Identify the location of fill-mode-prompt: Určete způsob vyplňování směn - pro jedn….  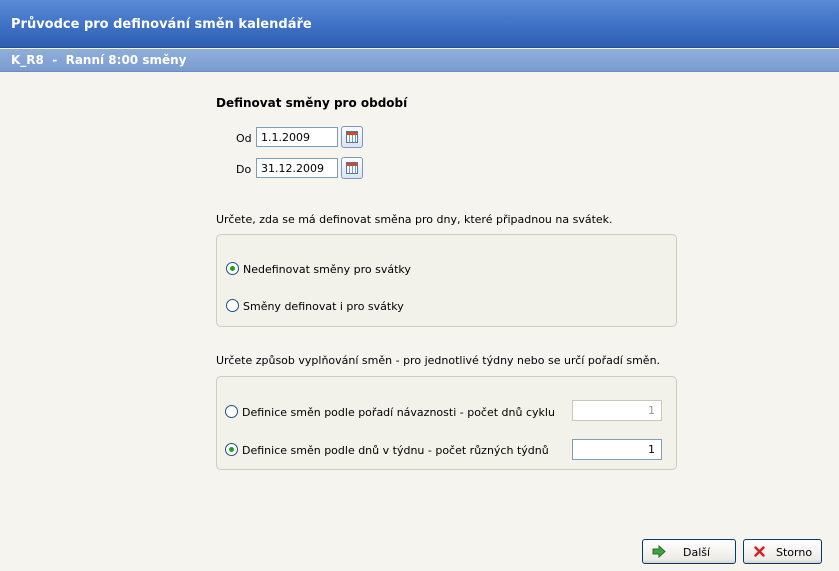
(438, 360).